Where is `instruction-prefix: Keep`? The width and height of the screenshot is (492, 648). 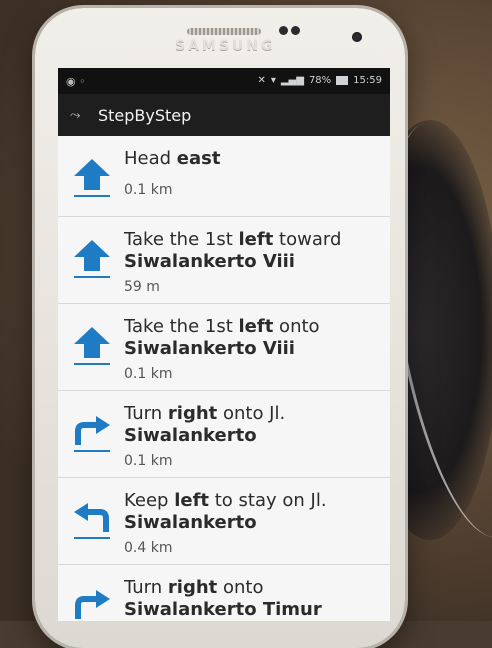
instruction-prefix: Keep is located at coordinates (149, 500).